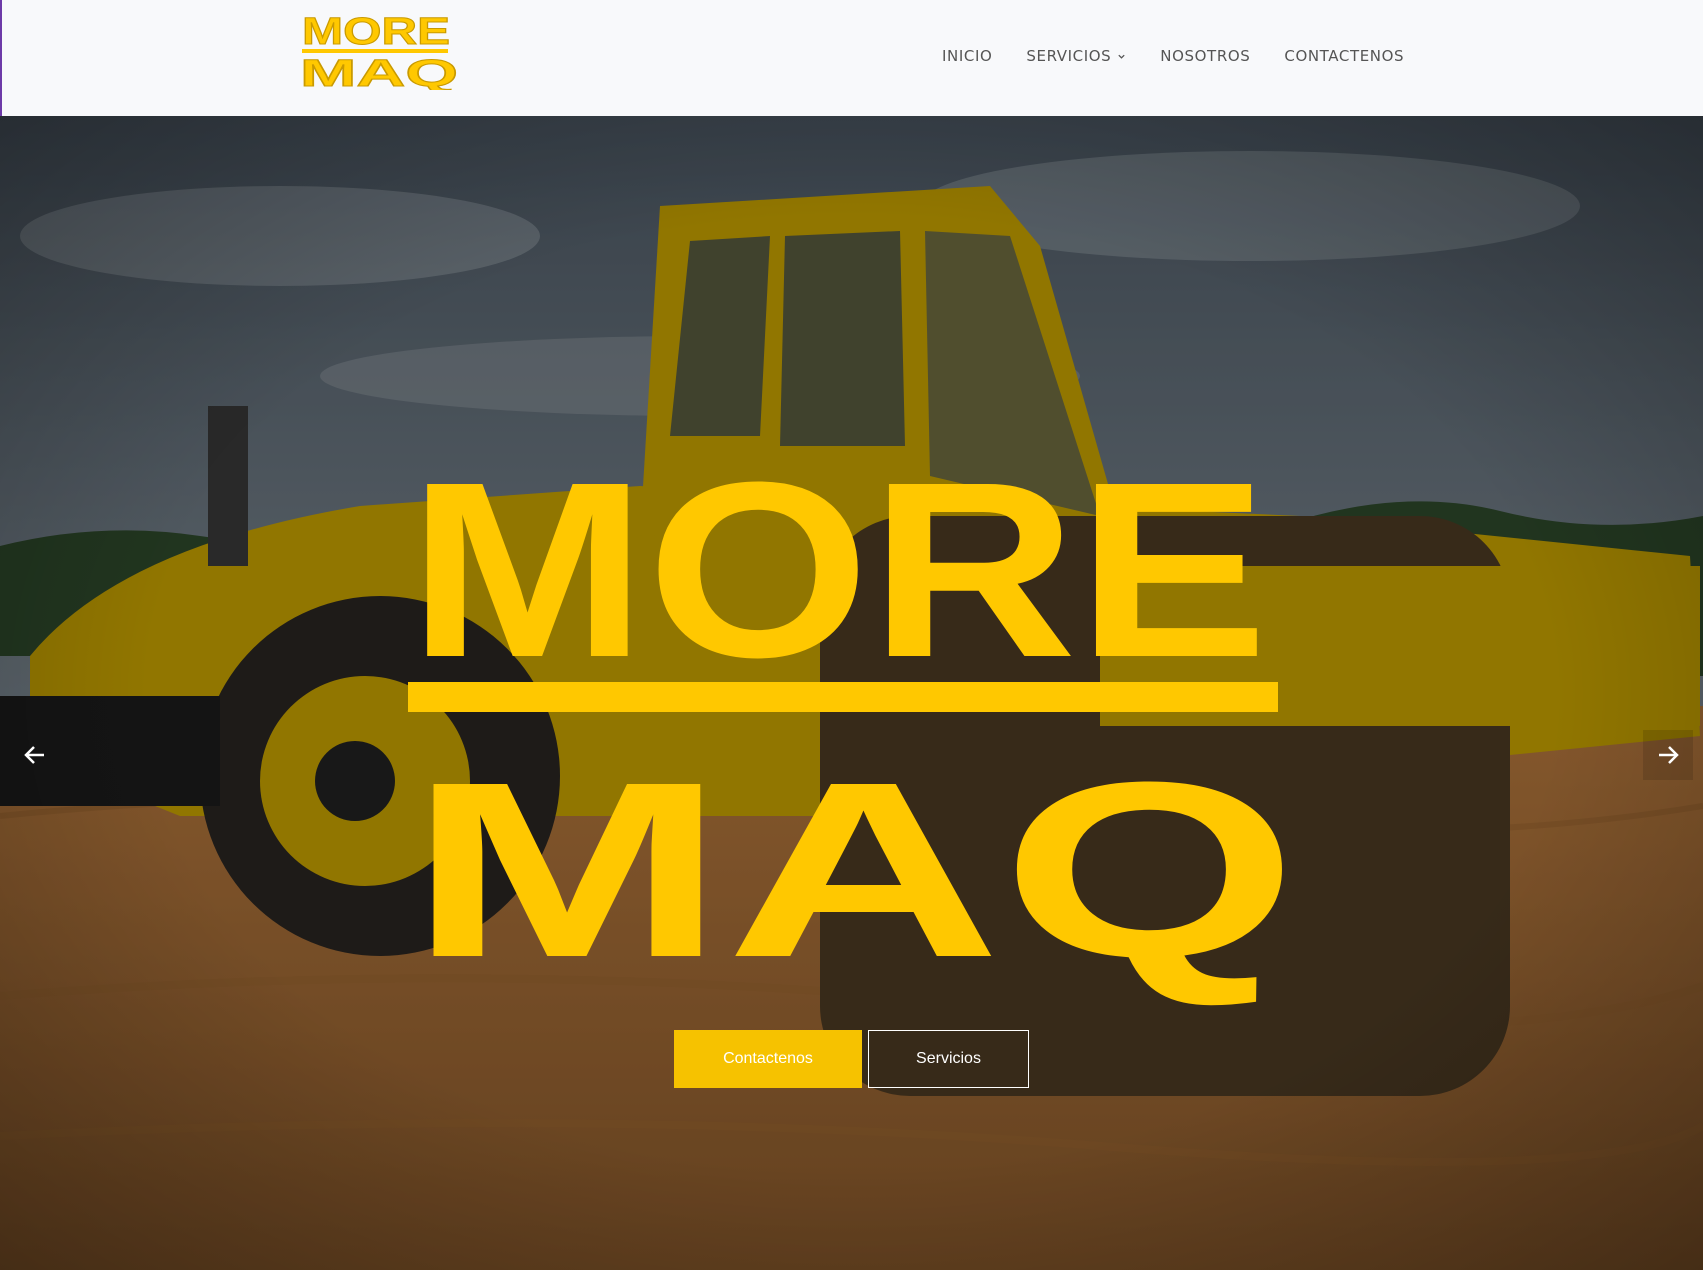 This screenshot has width=1703, height=1270. I want to click on servicios-button: Servicios, so click(948, 1059).